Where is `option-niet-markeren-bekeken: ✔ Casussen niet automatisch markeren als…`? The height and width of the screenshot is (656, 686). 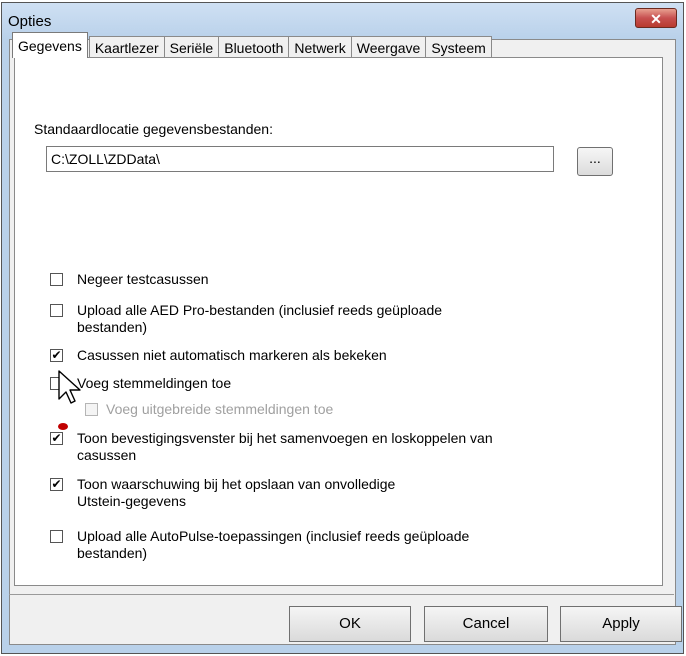
option-niet-markeren-bekeken: ✔ Casussen niet automatisch markeren als… is located at coordinates (218, 355).